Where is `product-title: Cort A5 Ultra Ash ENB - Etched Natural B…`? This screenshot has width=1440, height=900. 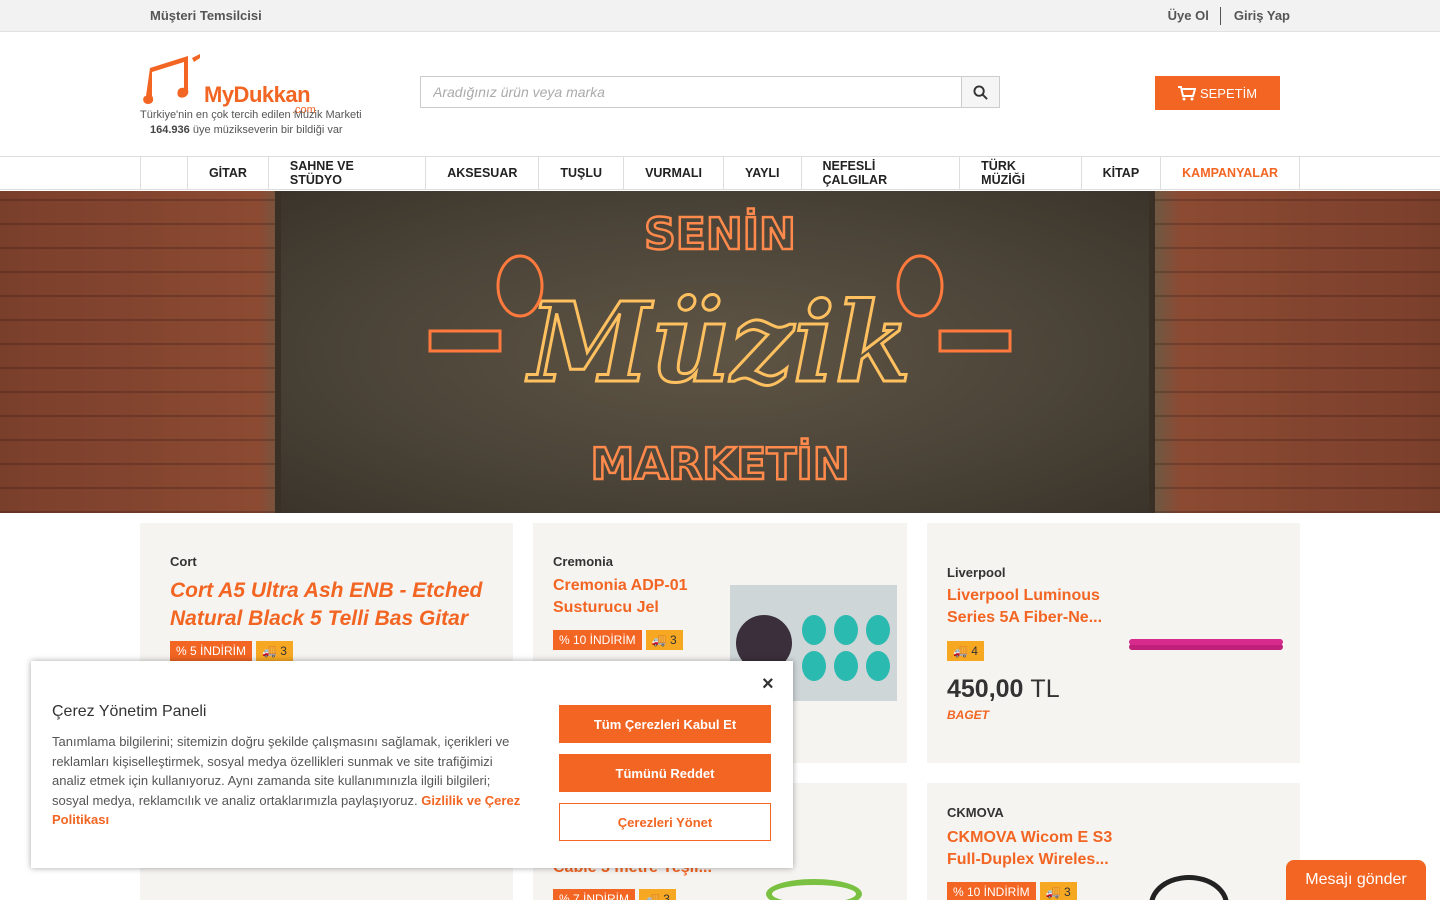 product-title: Cort A5 Ultra Ash ENB - Etched Natural B… is located at coordinates (326, 605).